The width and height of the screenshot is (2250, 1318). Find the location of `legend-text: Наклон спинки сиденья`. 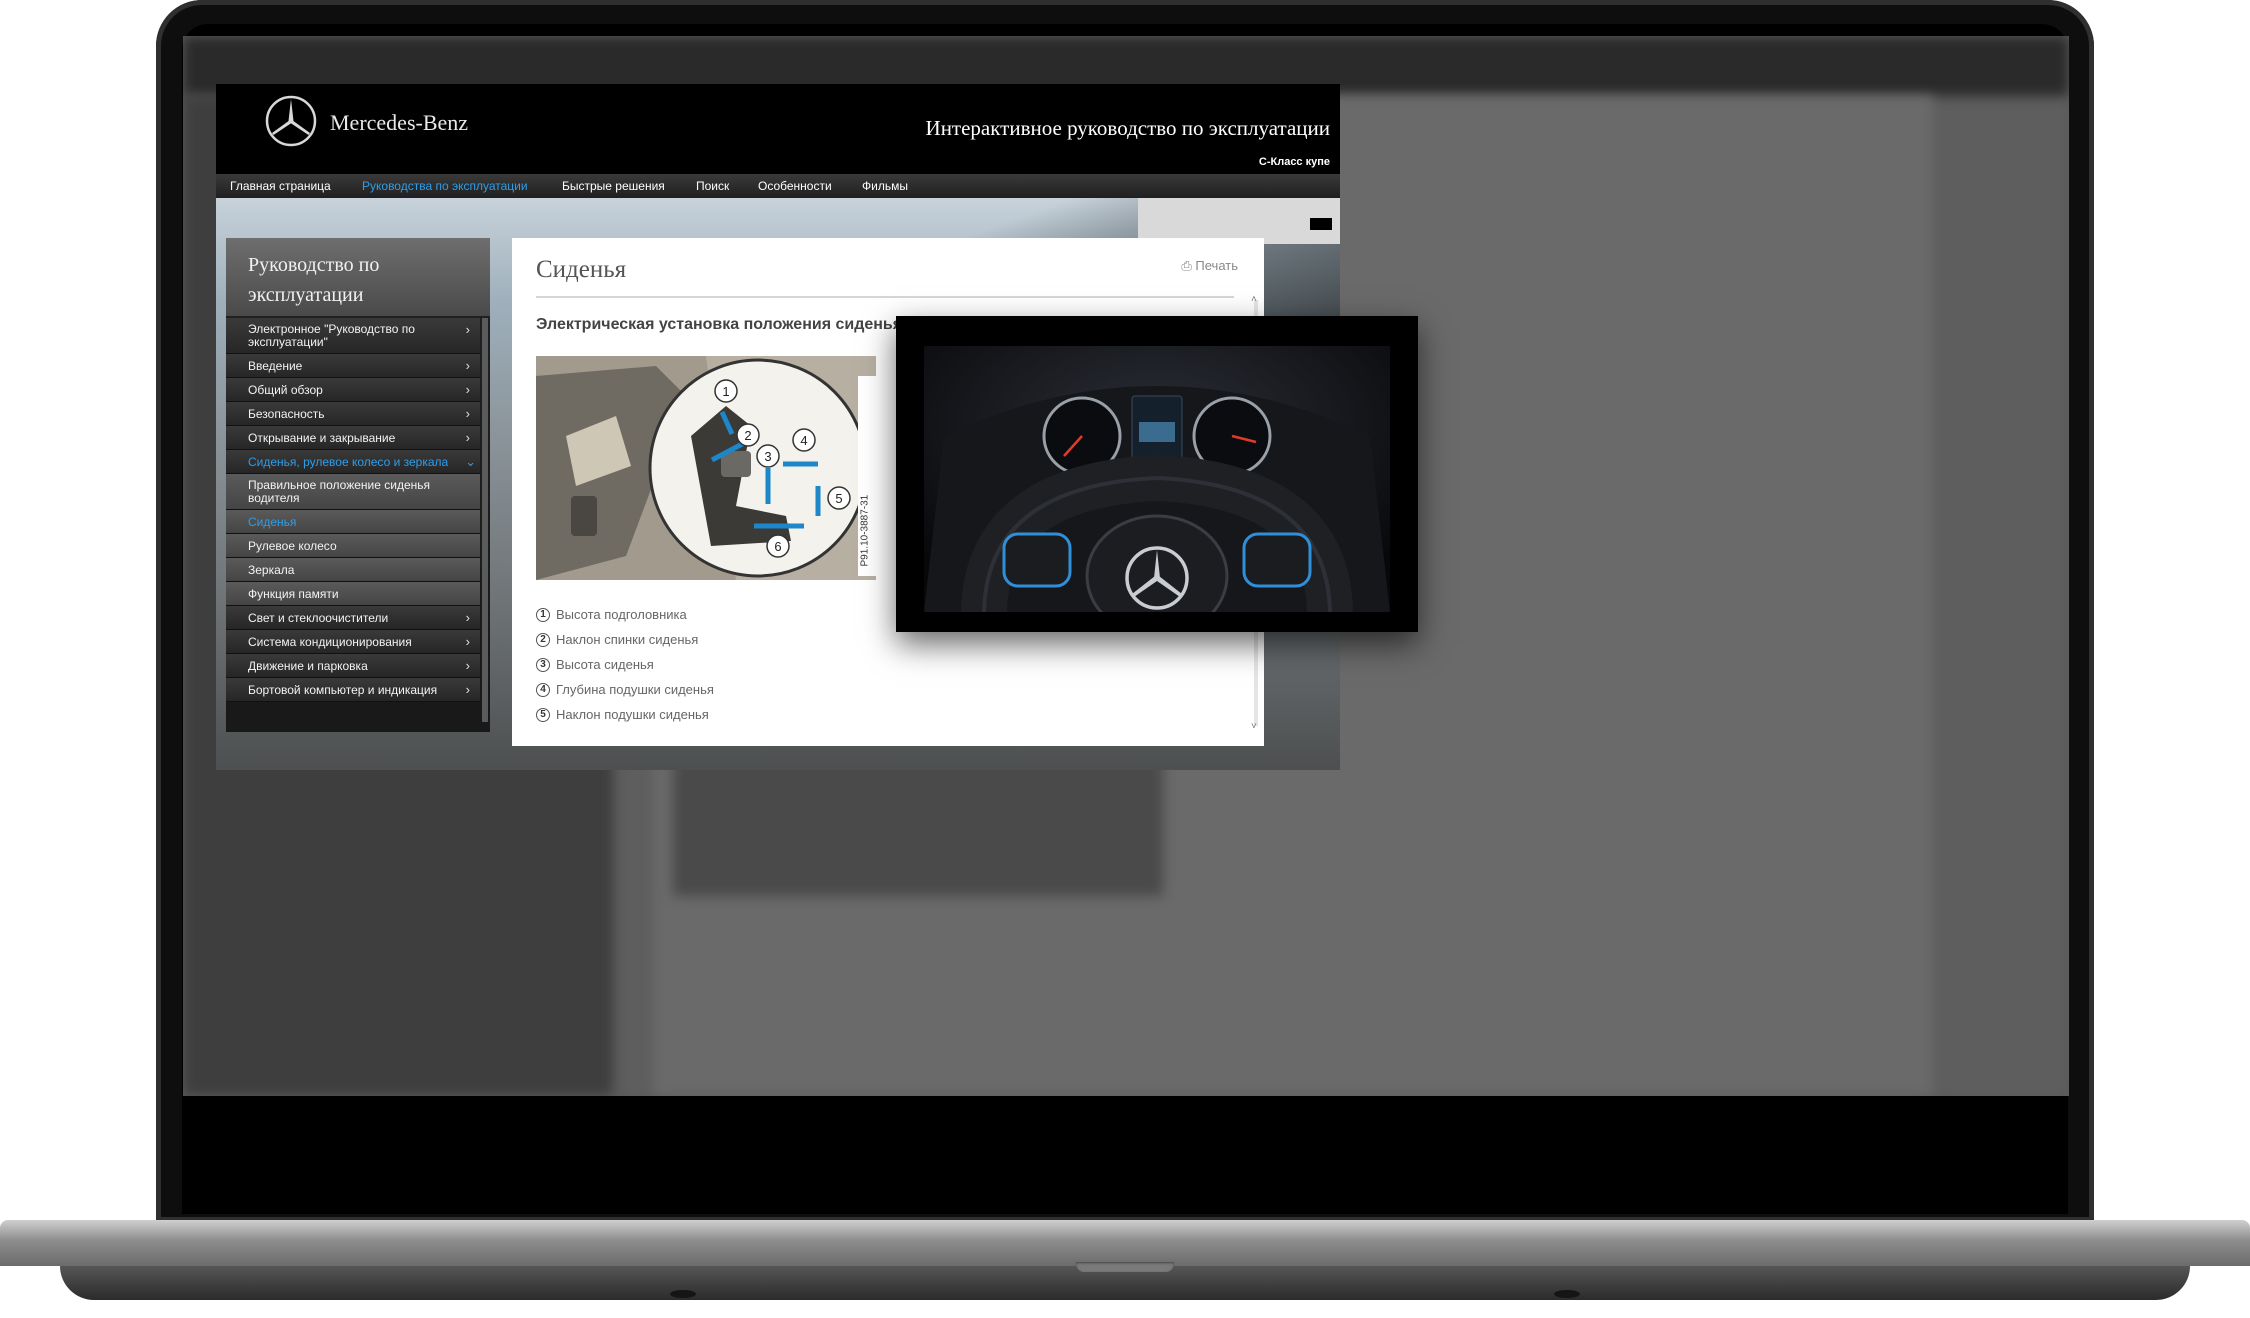

legend-text: Наклон спинки сиденья is located at coordinates (627, 639).